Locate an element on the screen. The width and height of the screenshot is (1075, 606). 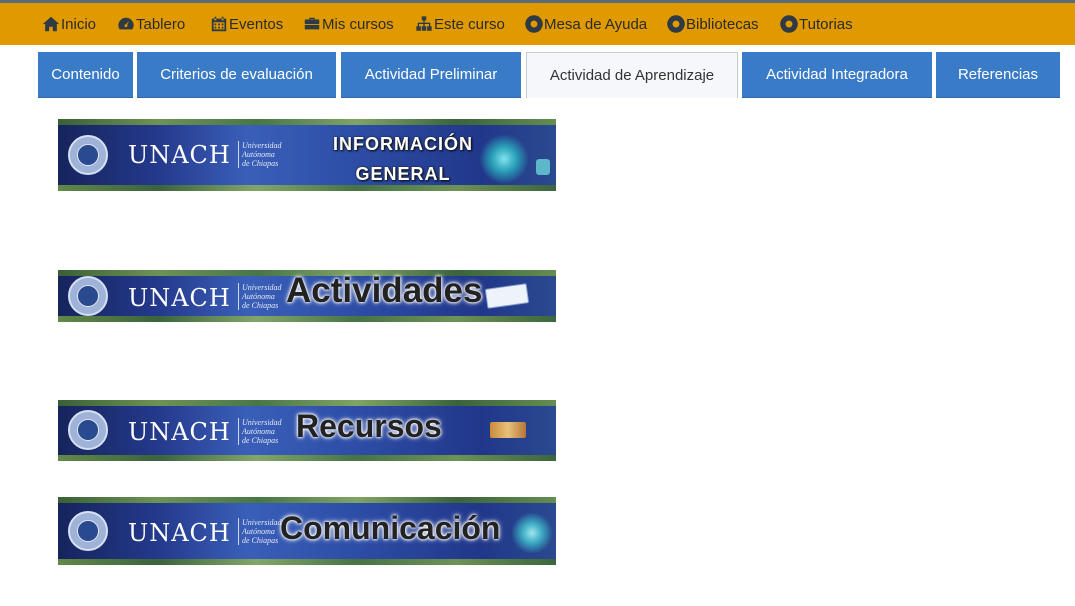
nav-este-curso: Este curso is located at coordinates (460, 24).